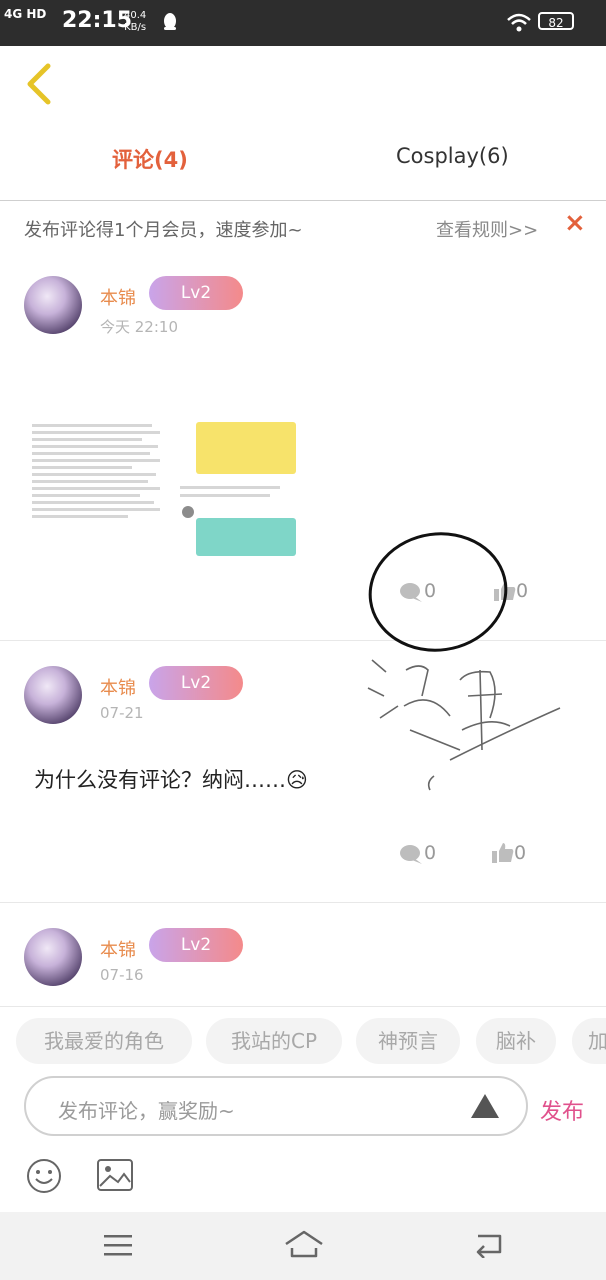  Describe the element at coordinates (135, 27) in the screenshot. I see `speed-unit: KB/s` at that location.